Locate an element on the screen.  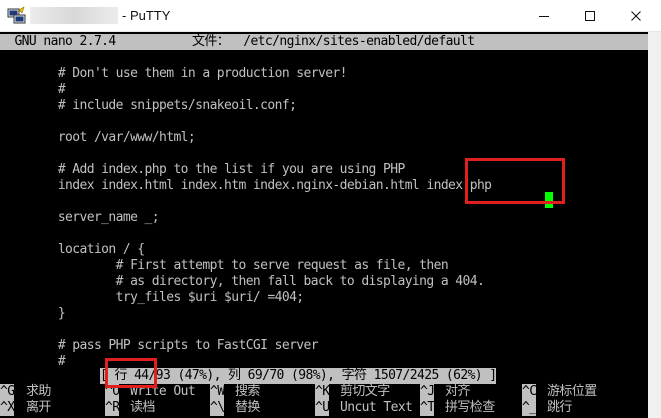
shortcut-key: ^W is located at coordinates (217, 392).